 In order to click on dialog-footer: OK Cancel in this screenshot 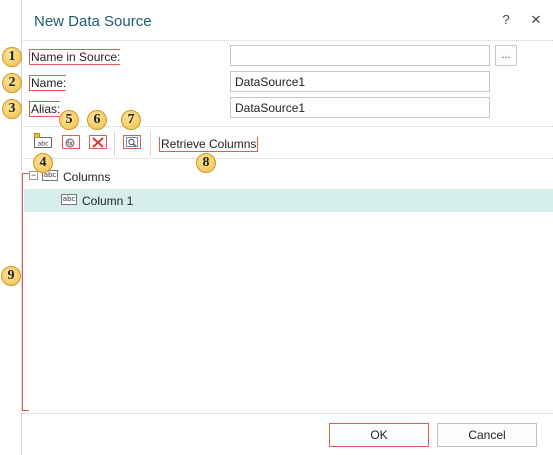, I will do `click(287, 434)`.